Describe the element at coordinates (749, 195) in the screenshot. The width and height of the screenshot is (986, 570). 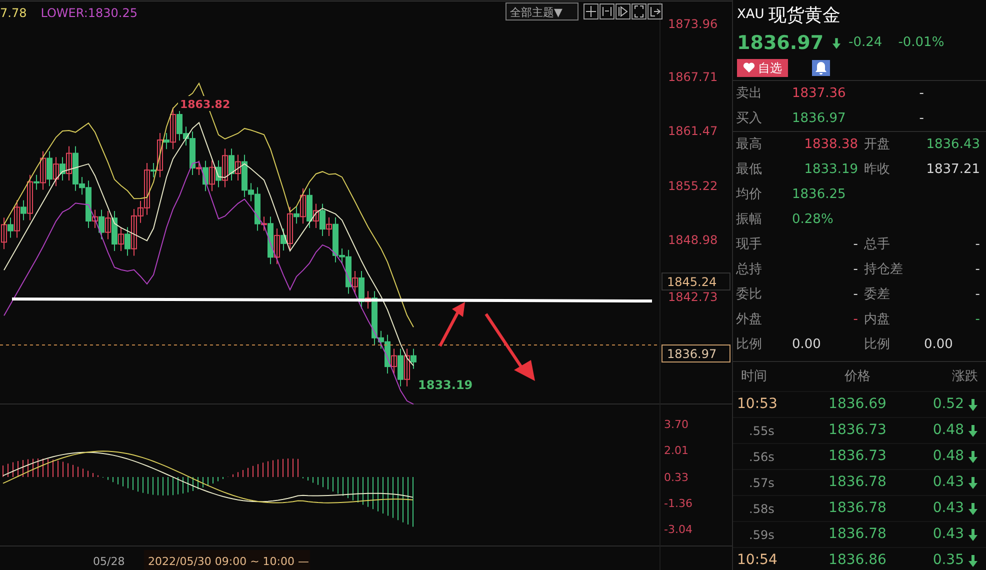
I see `field-label: 均价` at that location.